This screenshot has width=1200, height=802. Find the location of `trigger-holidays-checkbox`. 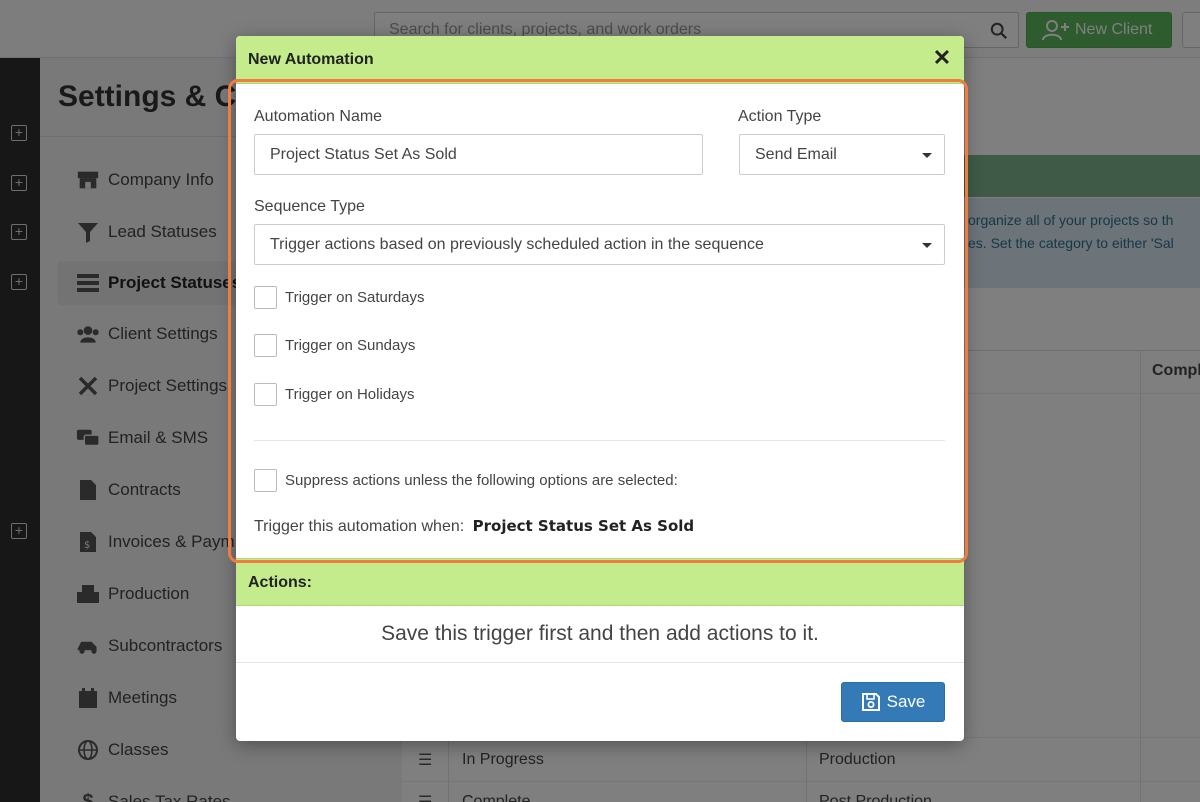

trigger-holidays-checkbox is located at coordinates (265, 394).